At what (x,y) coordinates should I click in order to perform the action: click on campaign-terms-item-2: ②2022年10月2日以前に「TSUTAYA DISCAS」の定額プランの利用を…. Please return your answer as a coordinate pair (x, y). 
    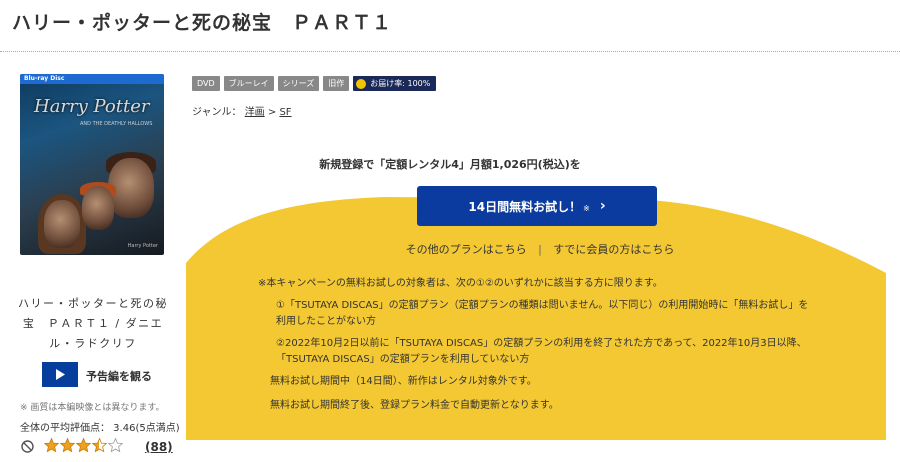
    Looking at the image, I should click on (541, 343).